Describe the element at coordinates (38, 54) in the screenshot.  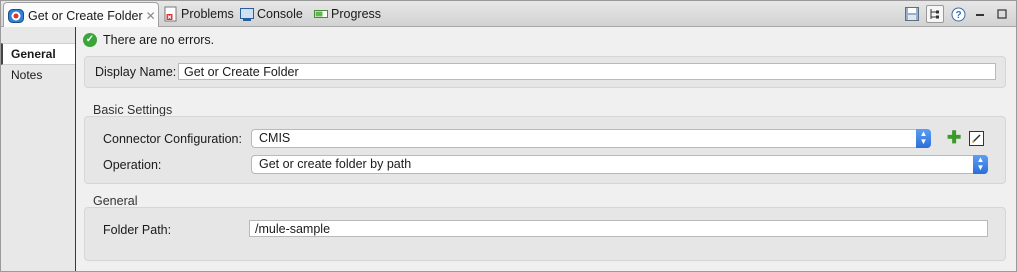
I see `nav-item-general: General` at that location.